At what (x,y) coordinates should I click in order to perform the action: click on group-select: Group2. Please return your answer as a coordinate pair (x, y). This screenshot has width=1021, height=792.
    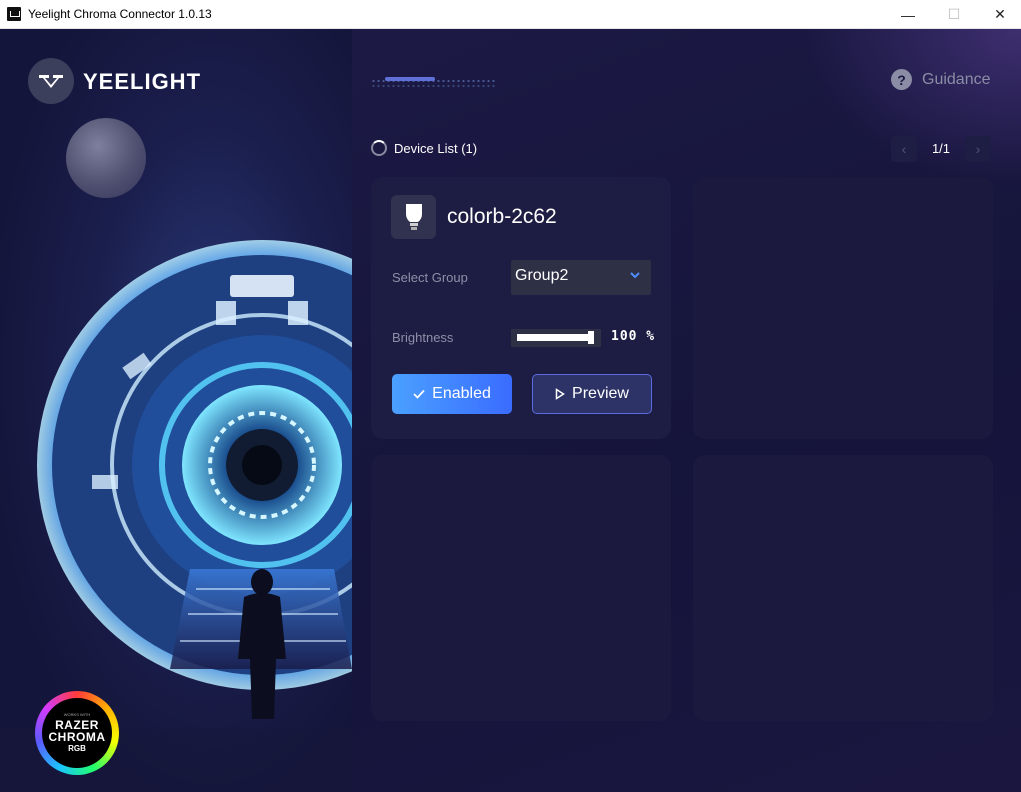
    Looking at the image, I should click on (581, 277).